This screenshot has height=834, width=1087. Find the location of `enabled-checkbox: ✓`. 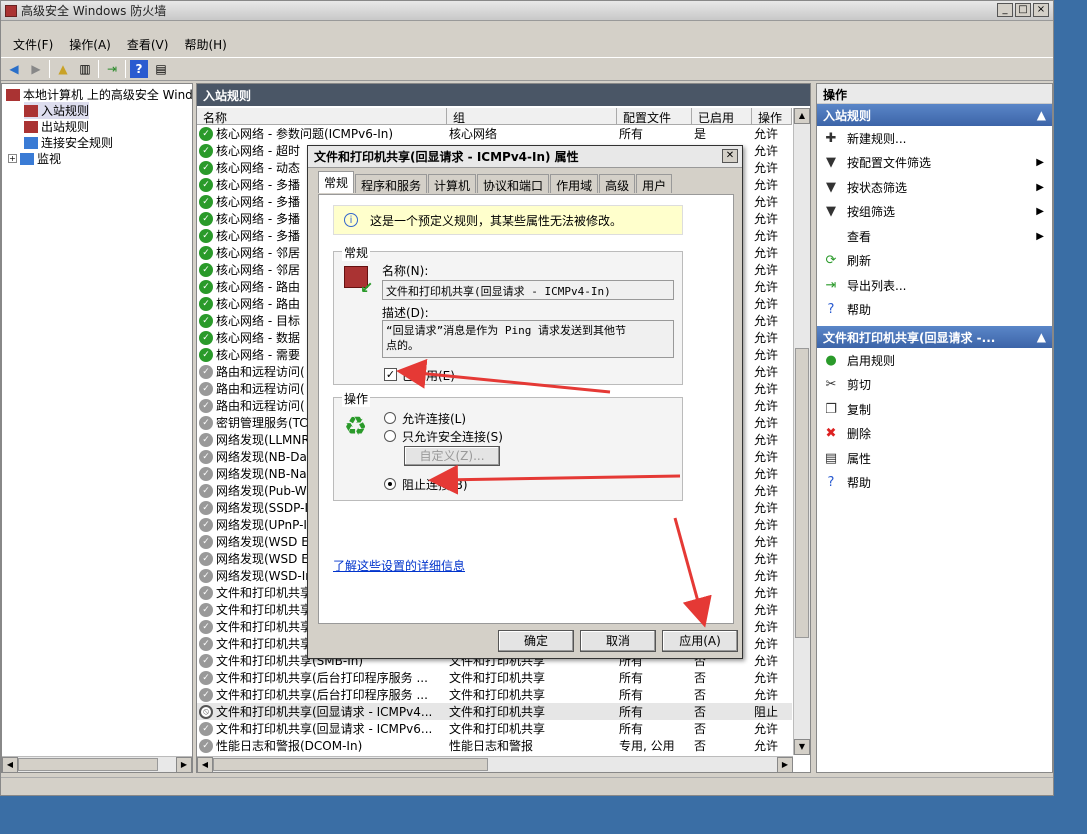

enabled-checkbox: ✓ is located at coordinates (390, 374).